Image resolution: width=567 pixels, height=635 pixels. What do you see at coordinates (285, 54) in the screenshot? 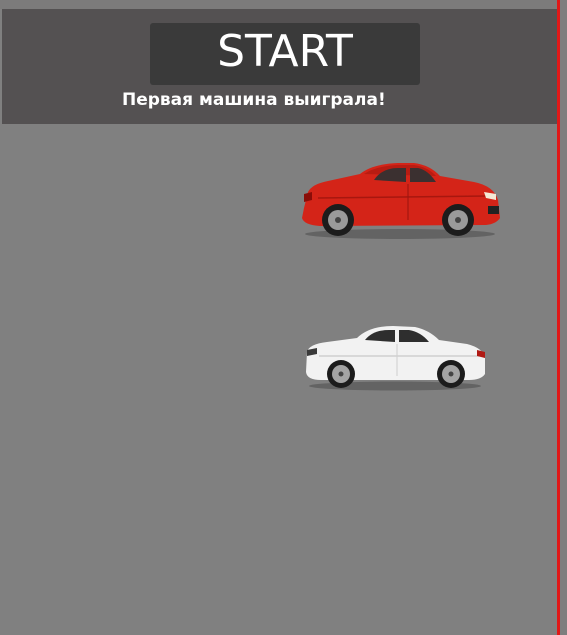
I see `start-button: START` at bounding box center [285, 54].